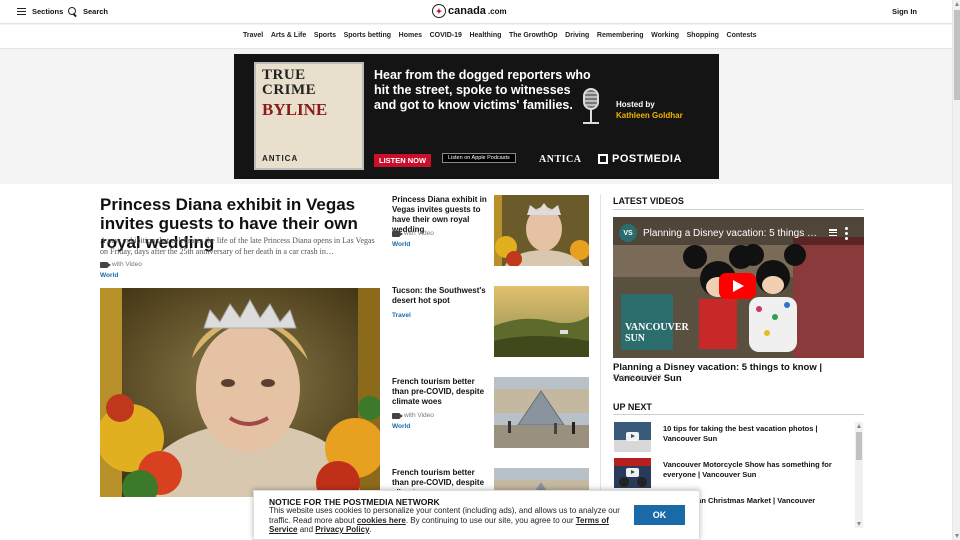 This screenshot has width=960, height=540. Describe the element at coordinates (109, 275) in the screenshot. I see `lead-category-link: World` at that location.